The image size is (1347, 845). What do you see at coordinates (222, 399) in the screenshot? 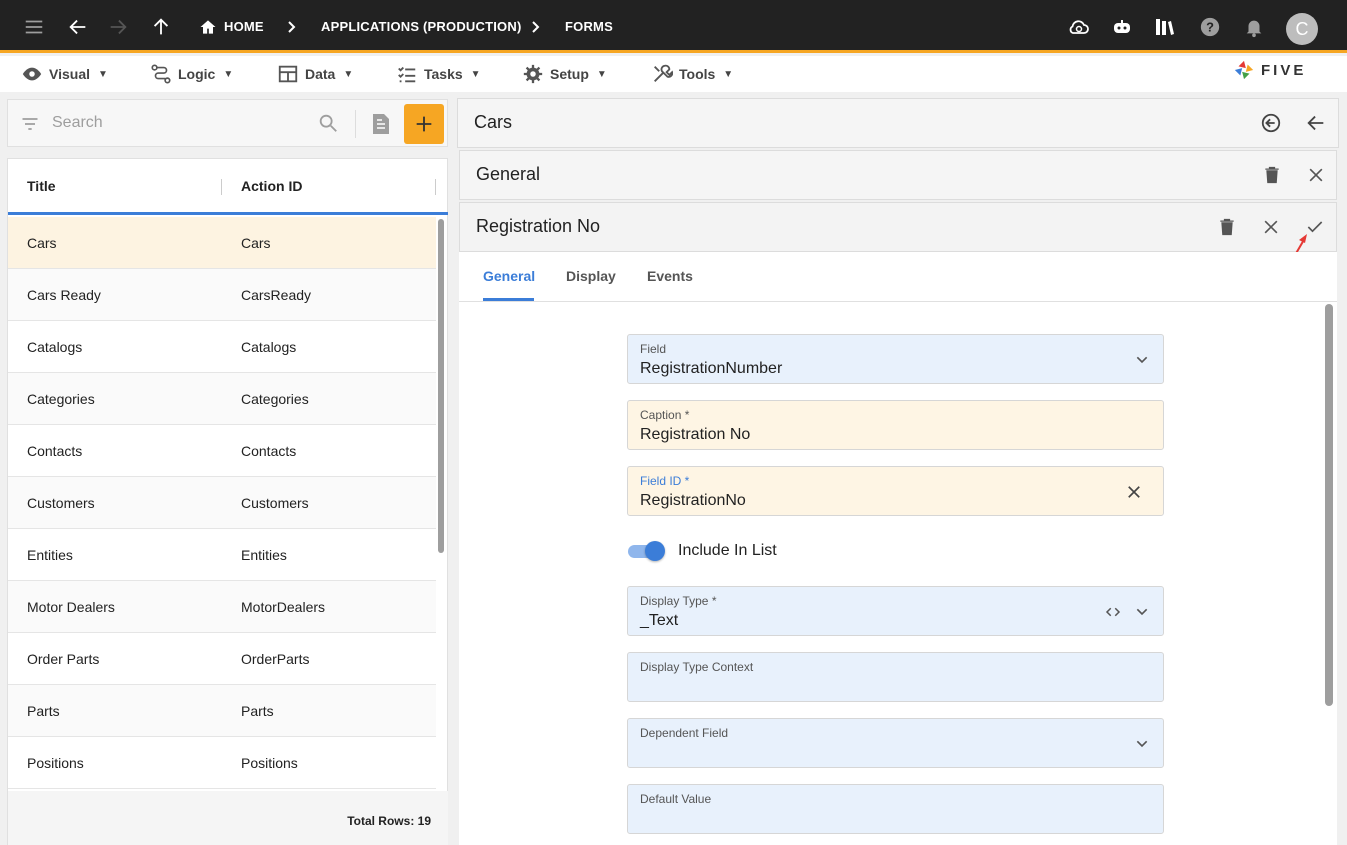
I see `table-row: Categories Categories` at bounding box center [222, 399].